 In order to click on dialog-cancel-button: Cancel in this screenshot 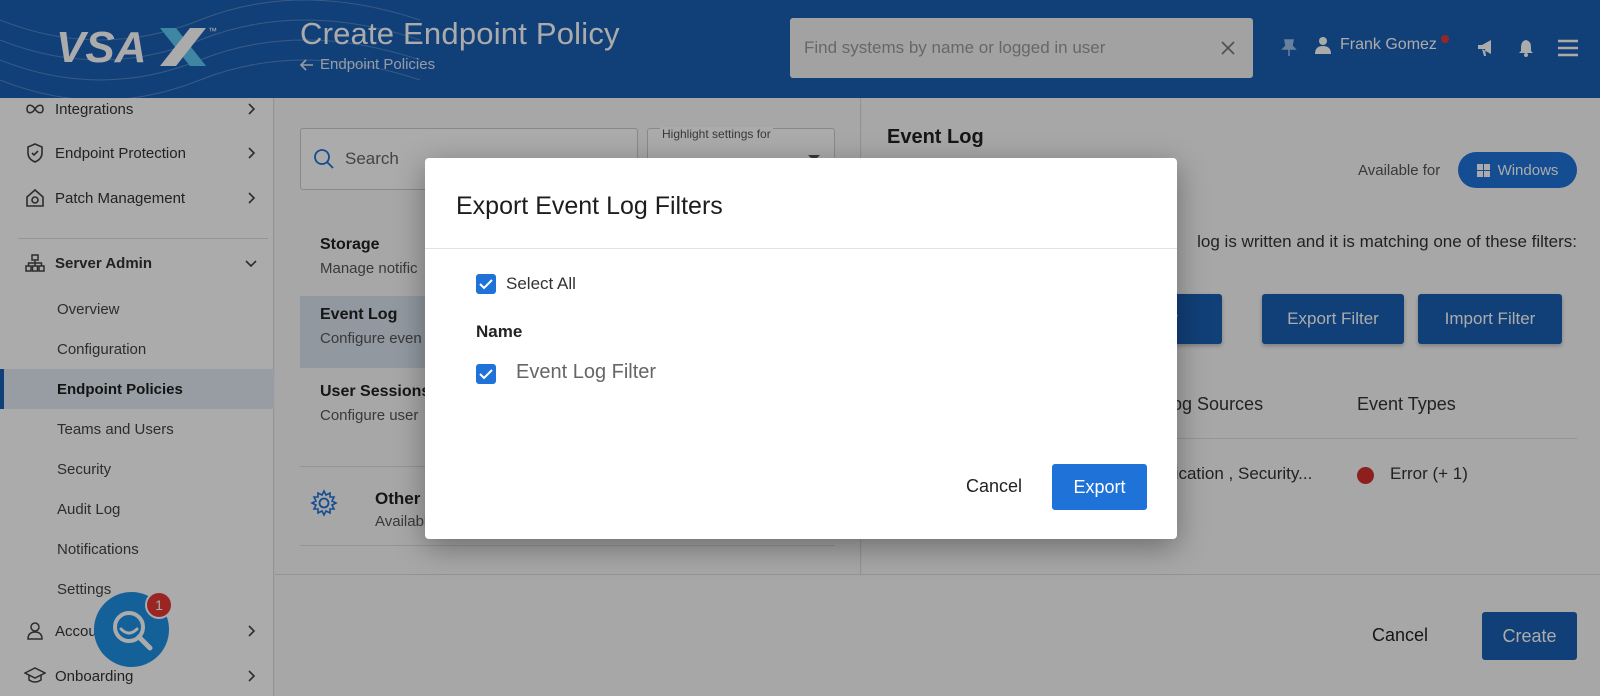, I will do `click(994, 486)`.